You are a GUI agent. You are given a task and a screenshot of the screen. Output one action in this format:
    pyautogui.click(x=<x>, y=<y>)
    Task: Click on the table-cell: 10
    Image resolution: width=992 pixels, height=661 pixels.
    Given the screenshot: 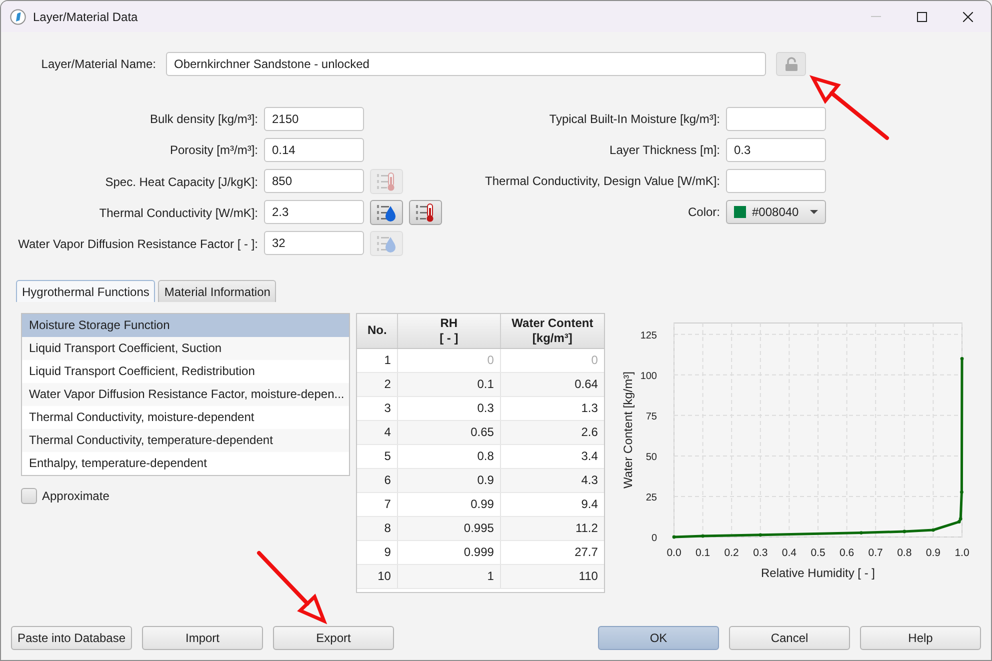 What is the action you would take?
    pyautogui.click(x=377, y=576)
    